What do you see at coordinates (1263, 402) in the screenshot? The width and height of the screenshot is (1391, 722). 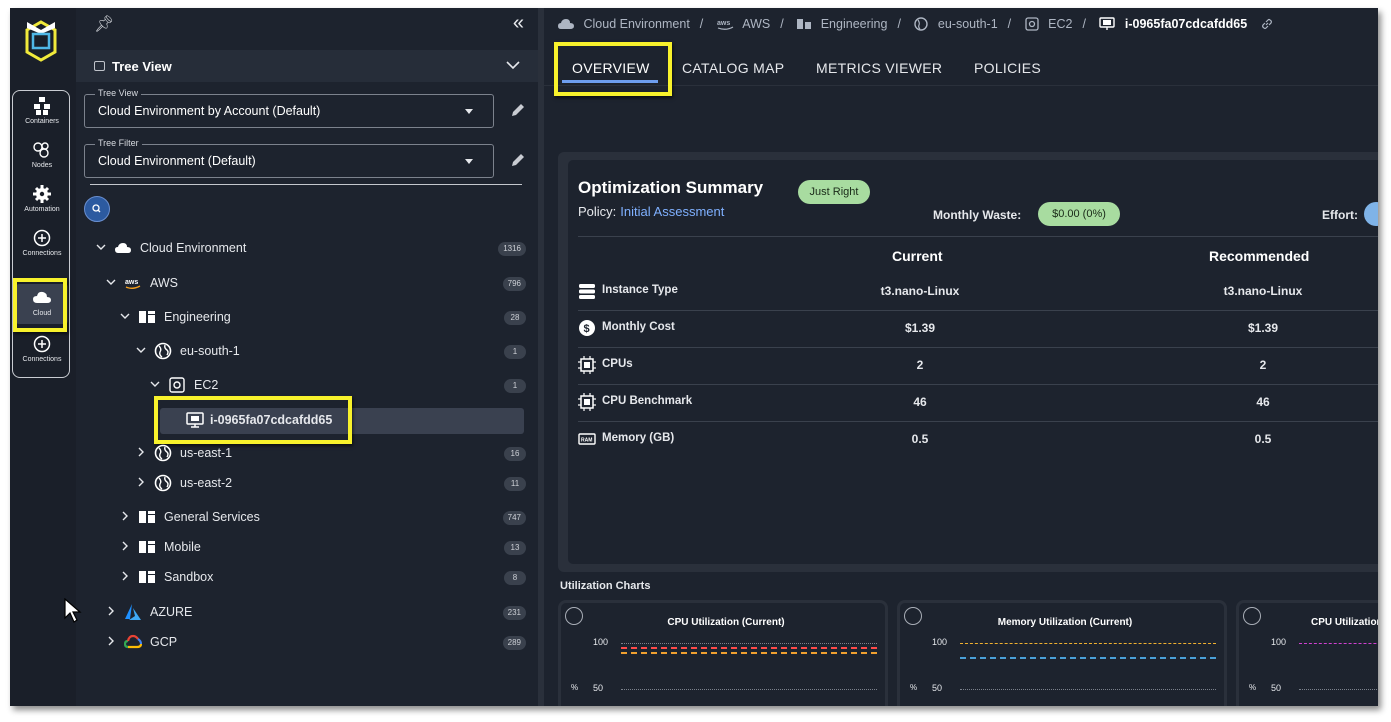 I see `row-recommended-value: 46` at bounding box center [1263, 402].